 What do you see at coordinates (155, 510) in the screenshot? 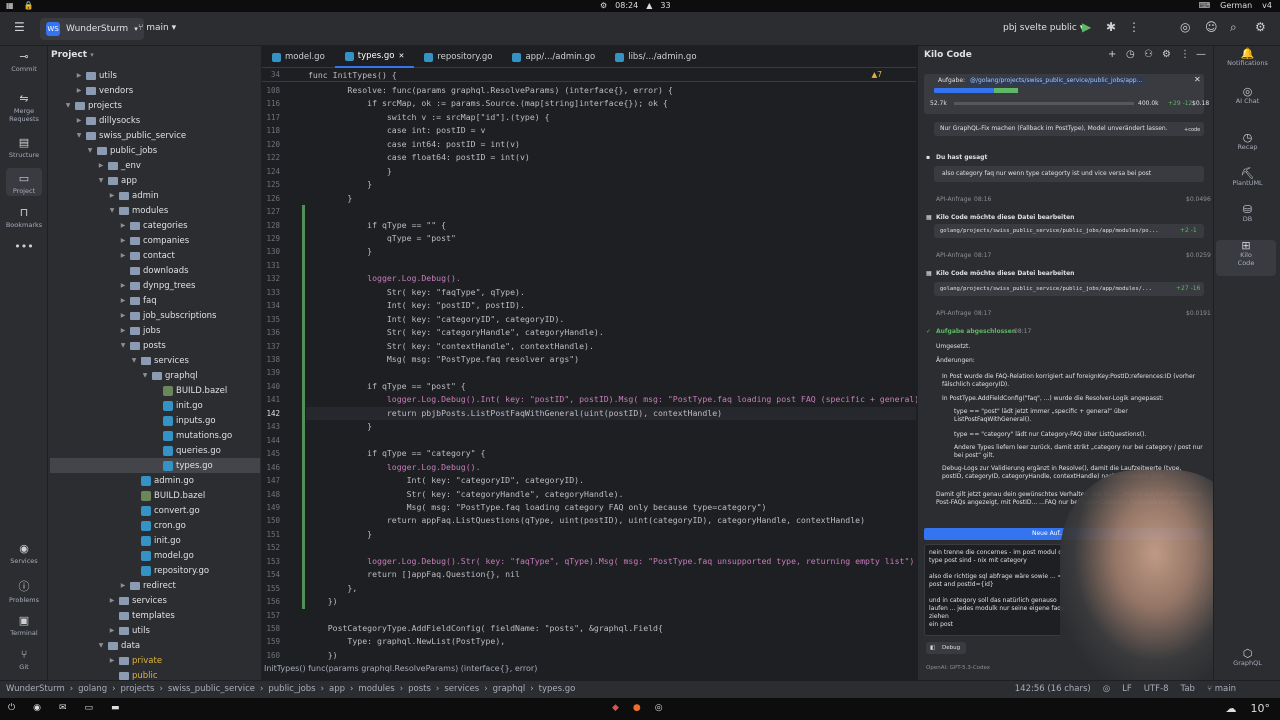
I see `tree-row: convert.go` at bounding box center [155, 510].